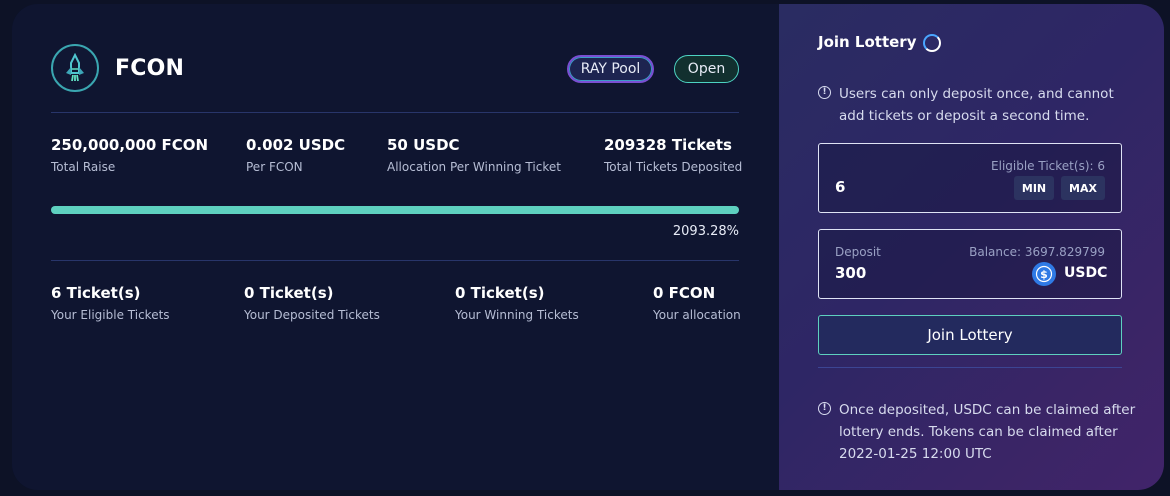  I want to click on usdc-icon: $, so click(1044, 274).